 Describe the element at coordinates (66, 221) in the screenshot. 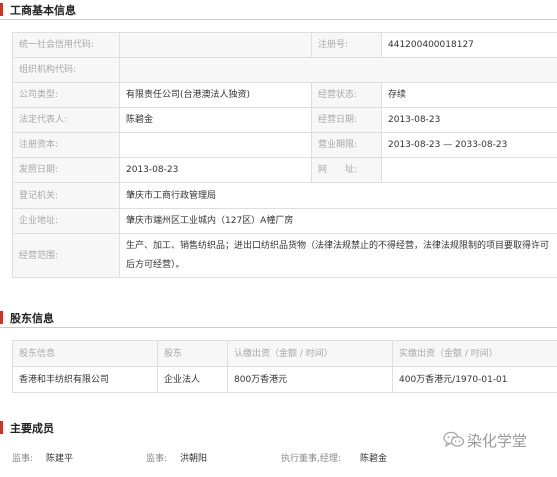

I see `address-label: 企业地址:` at that location.